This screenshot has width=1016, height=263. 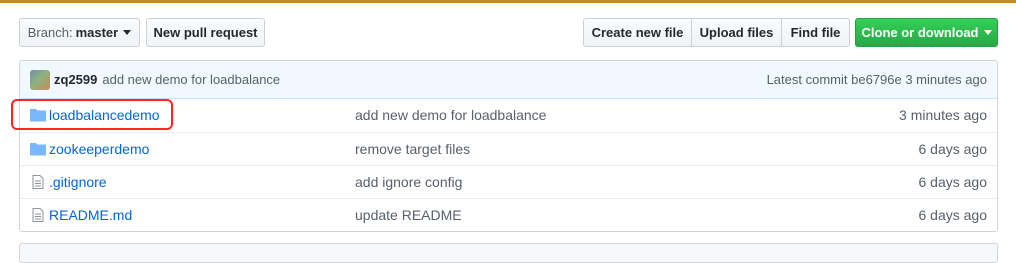 I want to click on file-commit-message: add ignore config, so click(x=408, y=182).